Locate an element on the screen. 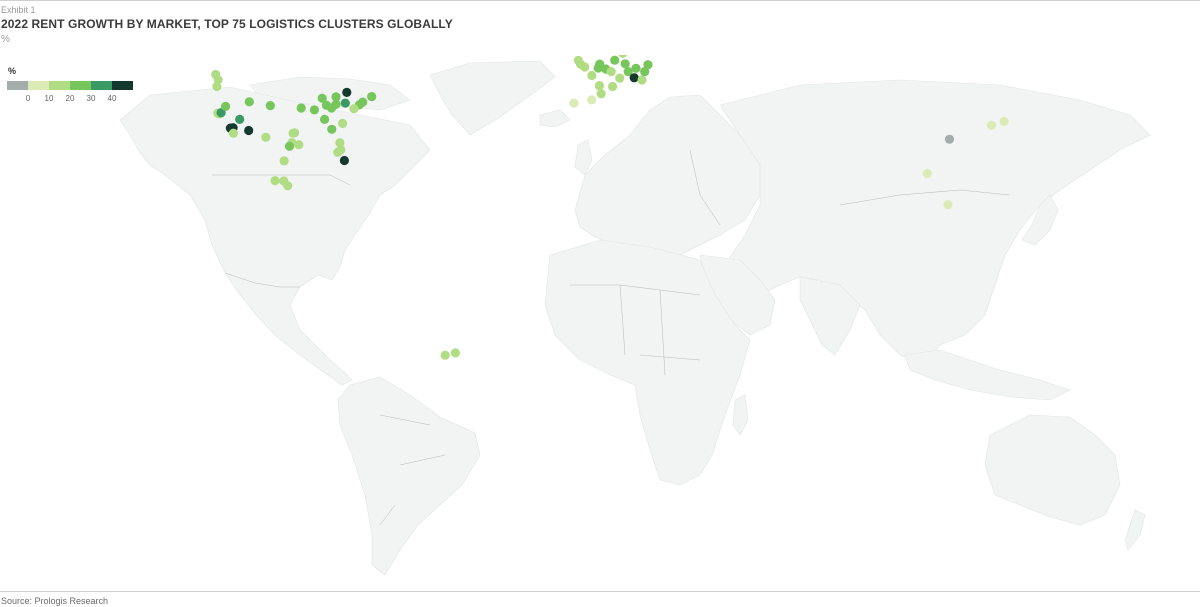 The width and height of the screenshot is (1200, 607). top-divider is located at coordinates (600, 0).